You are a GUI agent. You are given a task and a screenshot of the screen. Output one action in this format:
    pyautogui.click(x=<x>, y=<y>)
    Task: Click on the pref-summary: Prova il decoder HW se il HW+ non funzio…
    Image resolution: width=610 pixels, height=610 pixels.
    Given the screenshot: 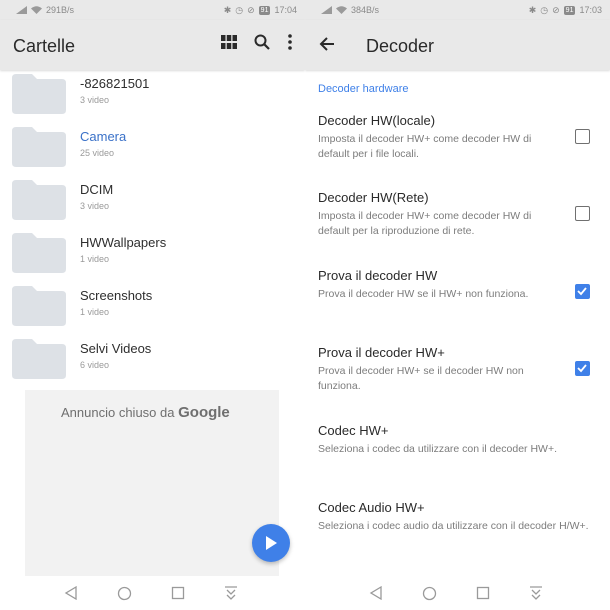 What is the action you would take?
    pyautogui.click(x=423, y=294)
    